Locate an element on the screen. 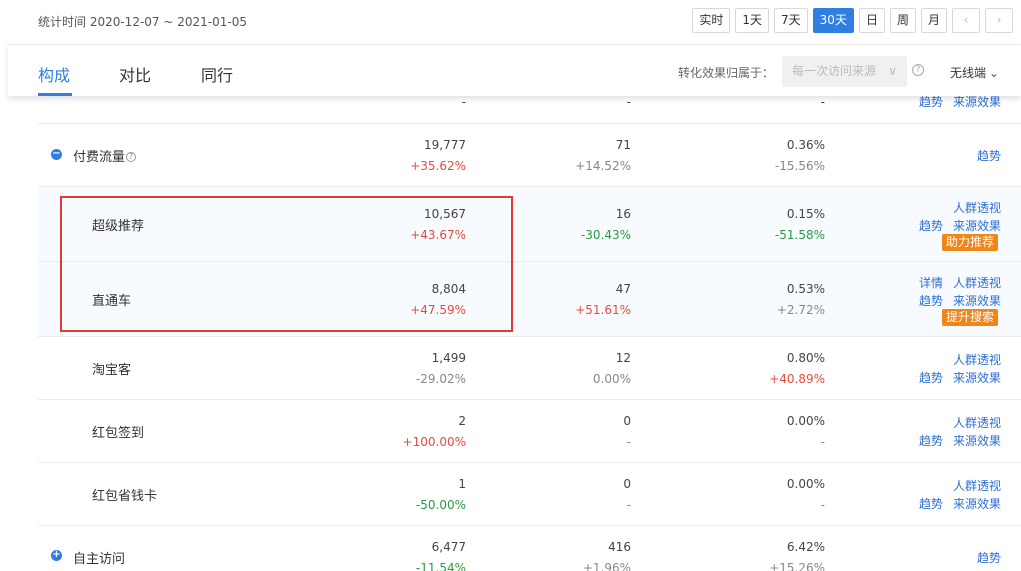  buyers-value: 16 is located at coordinates (623, 214).